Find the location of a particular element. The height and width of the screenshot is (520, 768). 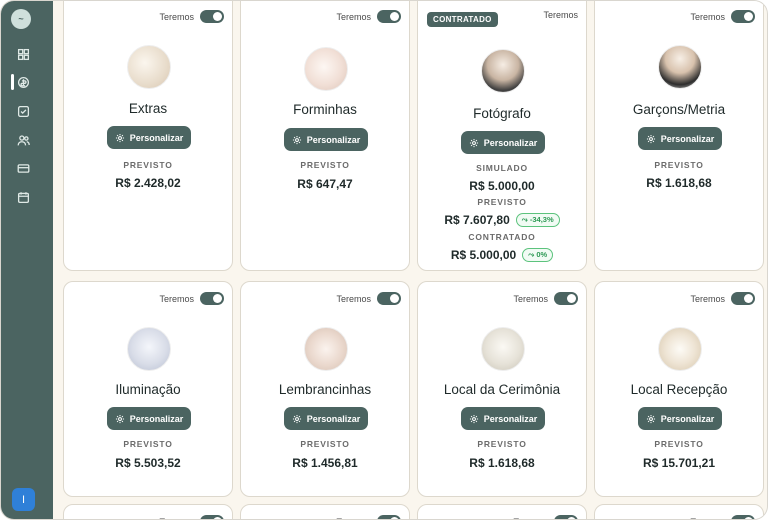

active-nav-indicator is located at coordinates (12, 82).